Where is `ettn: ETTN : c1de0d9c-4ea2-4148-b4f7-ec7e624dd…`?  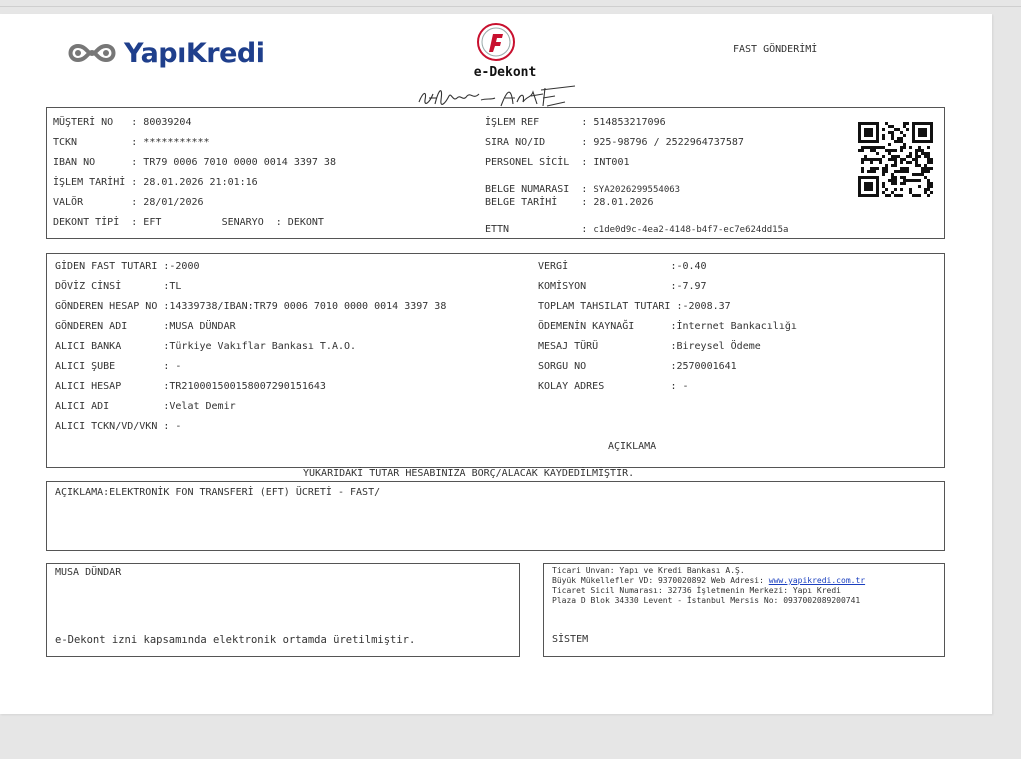 ettn: ETTN : c1de0d9c-4ea2-4148-b4f7-ec7e624dd… is located at coordinates (636, 226).